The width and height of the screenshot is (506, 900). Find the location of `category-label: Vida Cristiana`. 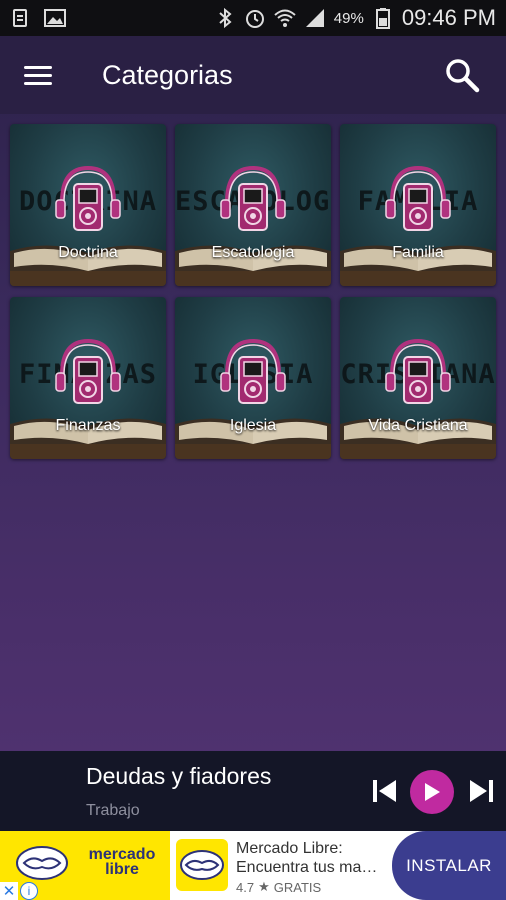

category-label: Vida Cristiana is located at coordinates (418, 425).